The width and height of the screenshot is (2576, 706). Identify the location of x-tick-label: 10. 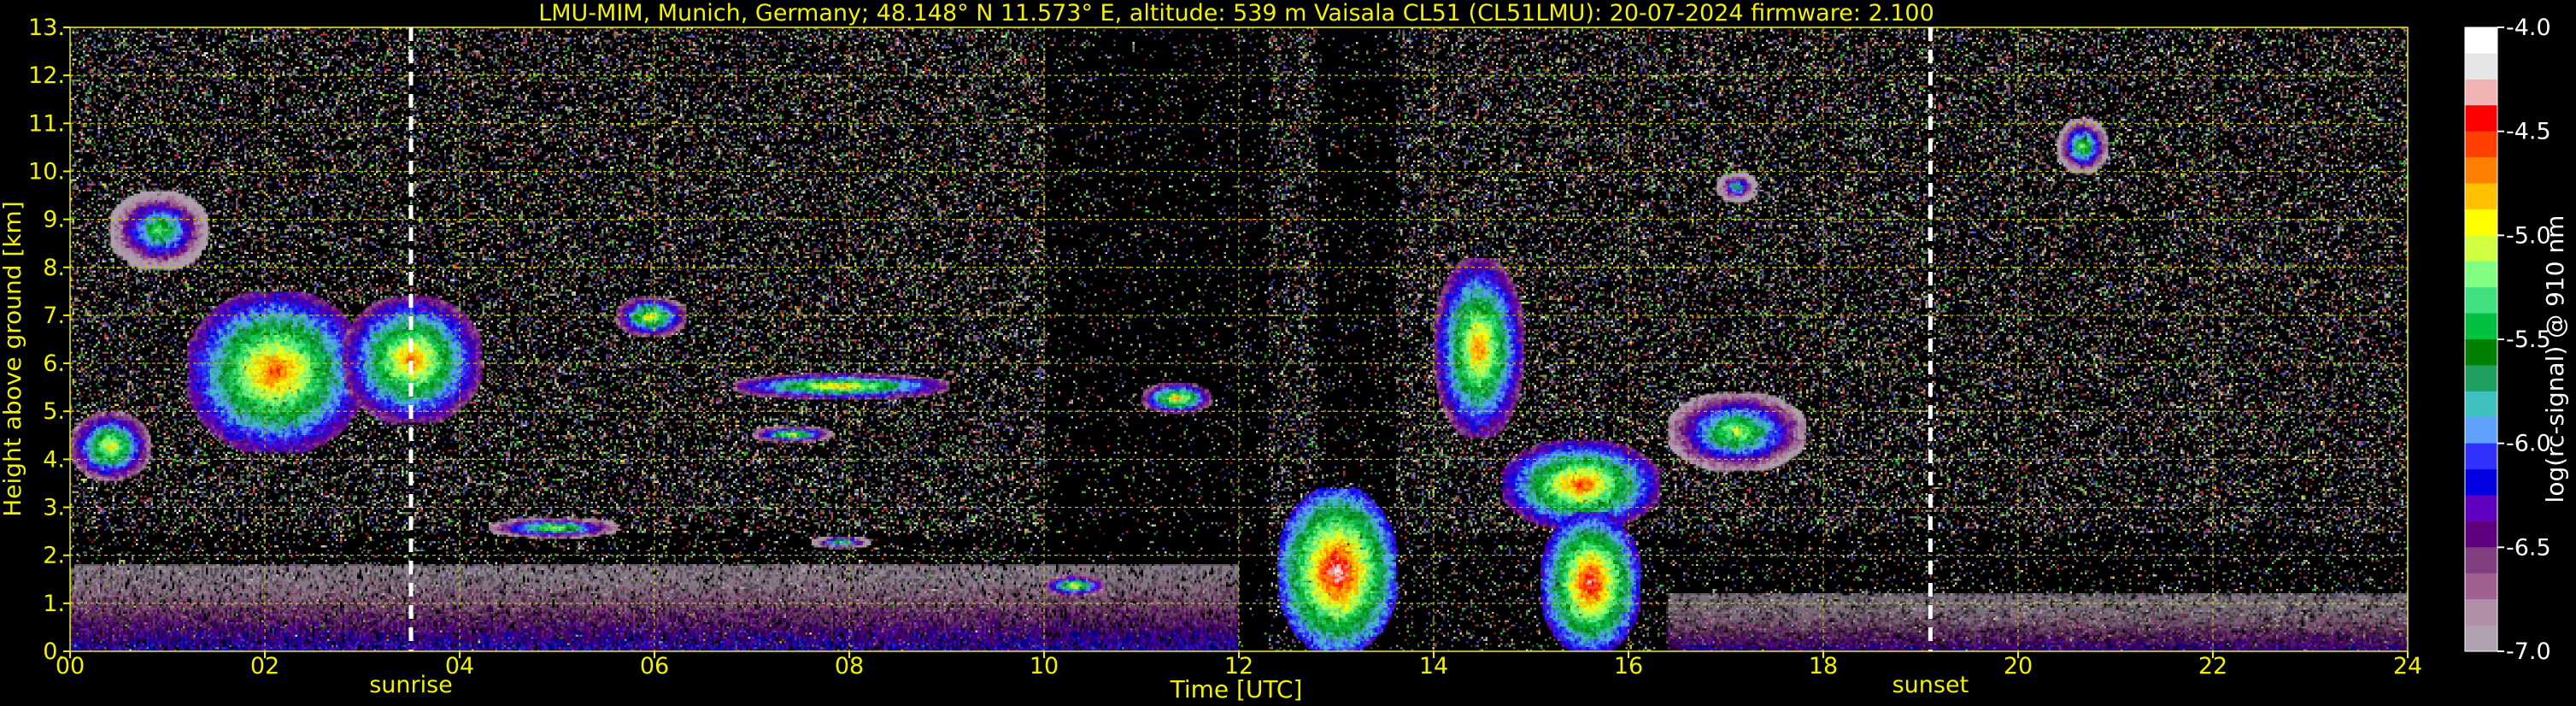
(1044, 666).